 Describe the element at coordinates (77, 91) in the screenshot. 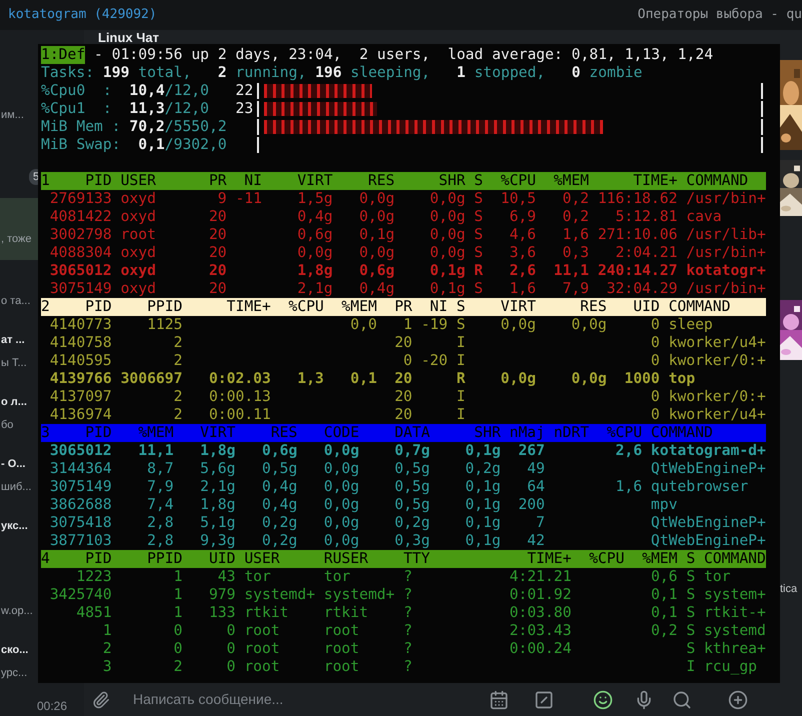

I see `meter-label: %Cpu0 :` at that location.